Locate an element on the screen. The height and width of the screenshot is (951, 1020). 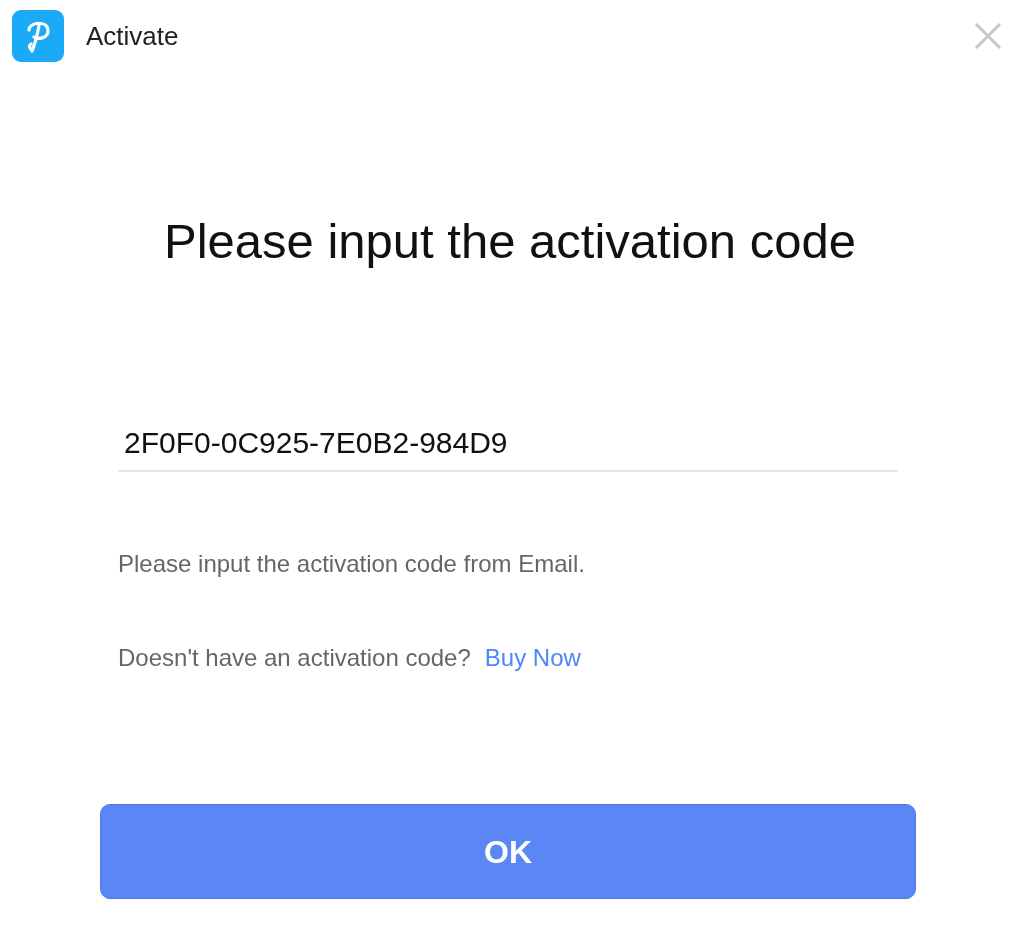
question-text: Doesn't have an activation code? is located at coordinates (294, 658).